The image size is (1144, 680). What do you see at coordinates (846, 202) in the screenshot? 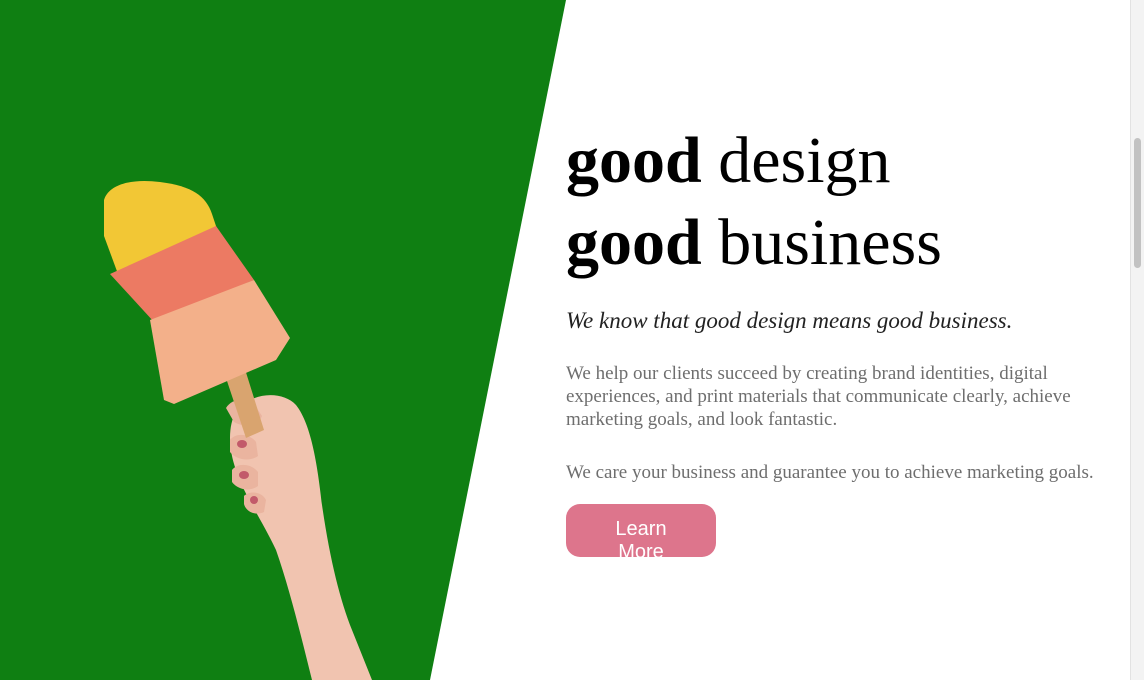
I see `hero-headline: good design good business` at bounding box center [846, 202].